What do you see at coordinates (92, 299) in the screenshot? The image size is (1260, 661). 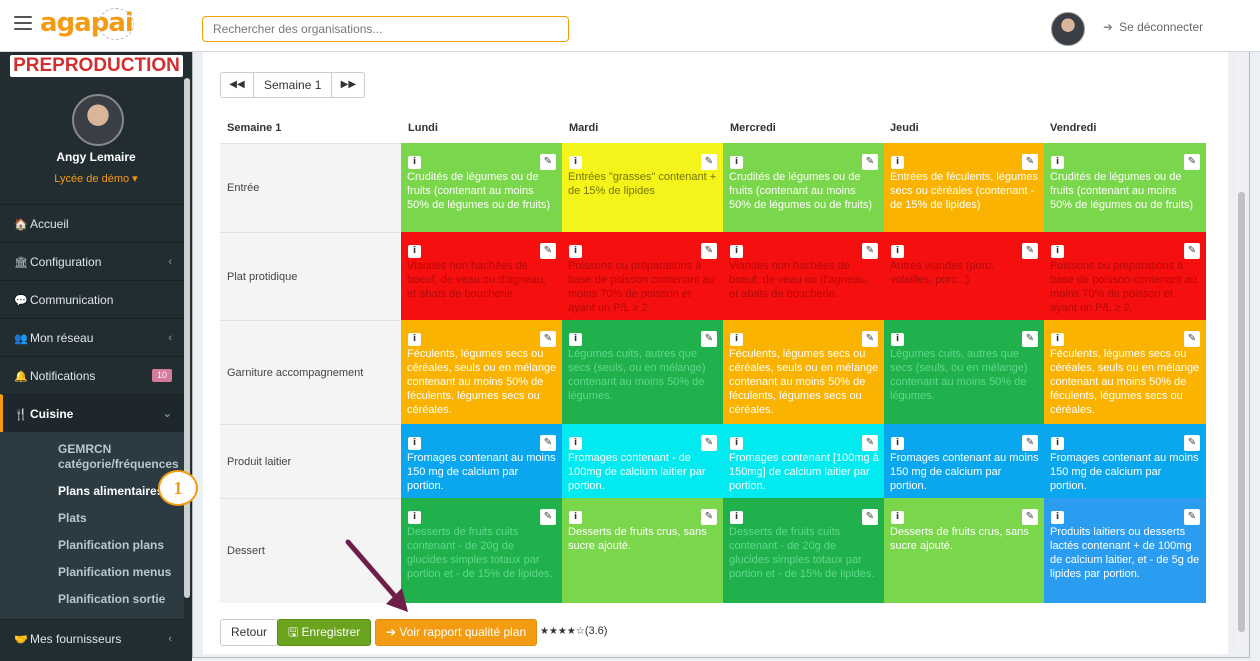 I see `sidebar-item-communication: 💬 Communication` at bounding box center [92, 299].